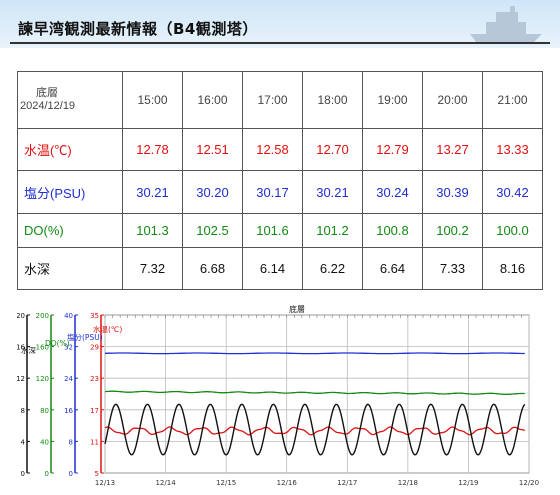 The width and height of the screenshot is (560, 495). Describe the element at coordinates (512, 192) in the screenshot. I see `table-cell: 30.42` at that location.